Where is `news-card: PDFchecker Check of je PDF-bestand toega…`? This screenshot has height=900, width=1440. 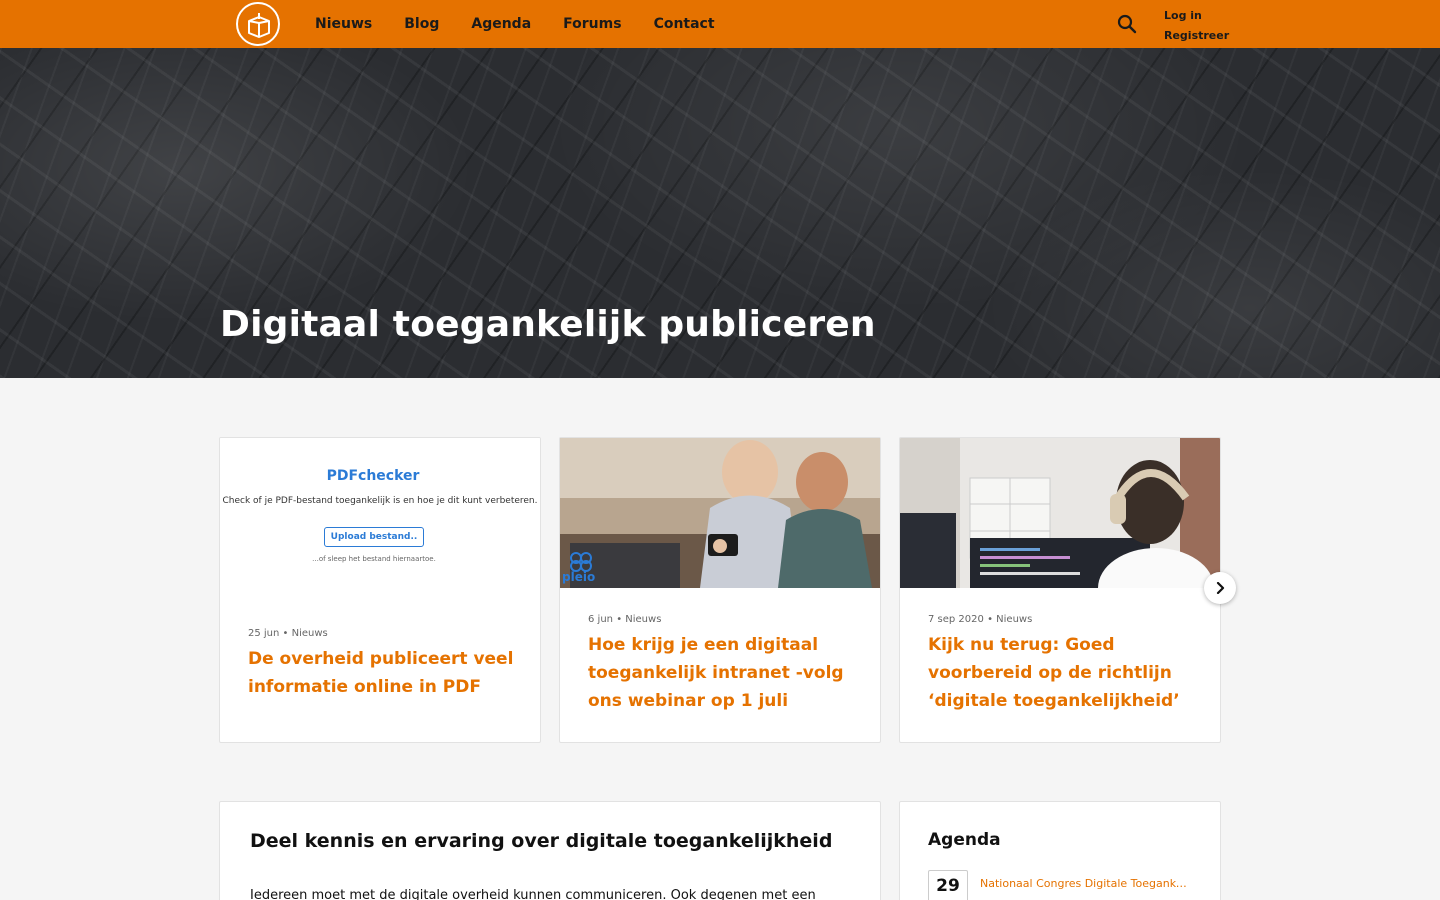 news-card: PDFchecker Check of je PDF-bestand toega… is located at coordinates (380, 590).